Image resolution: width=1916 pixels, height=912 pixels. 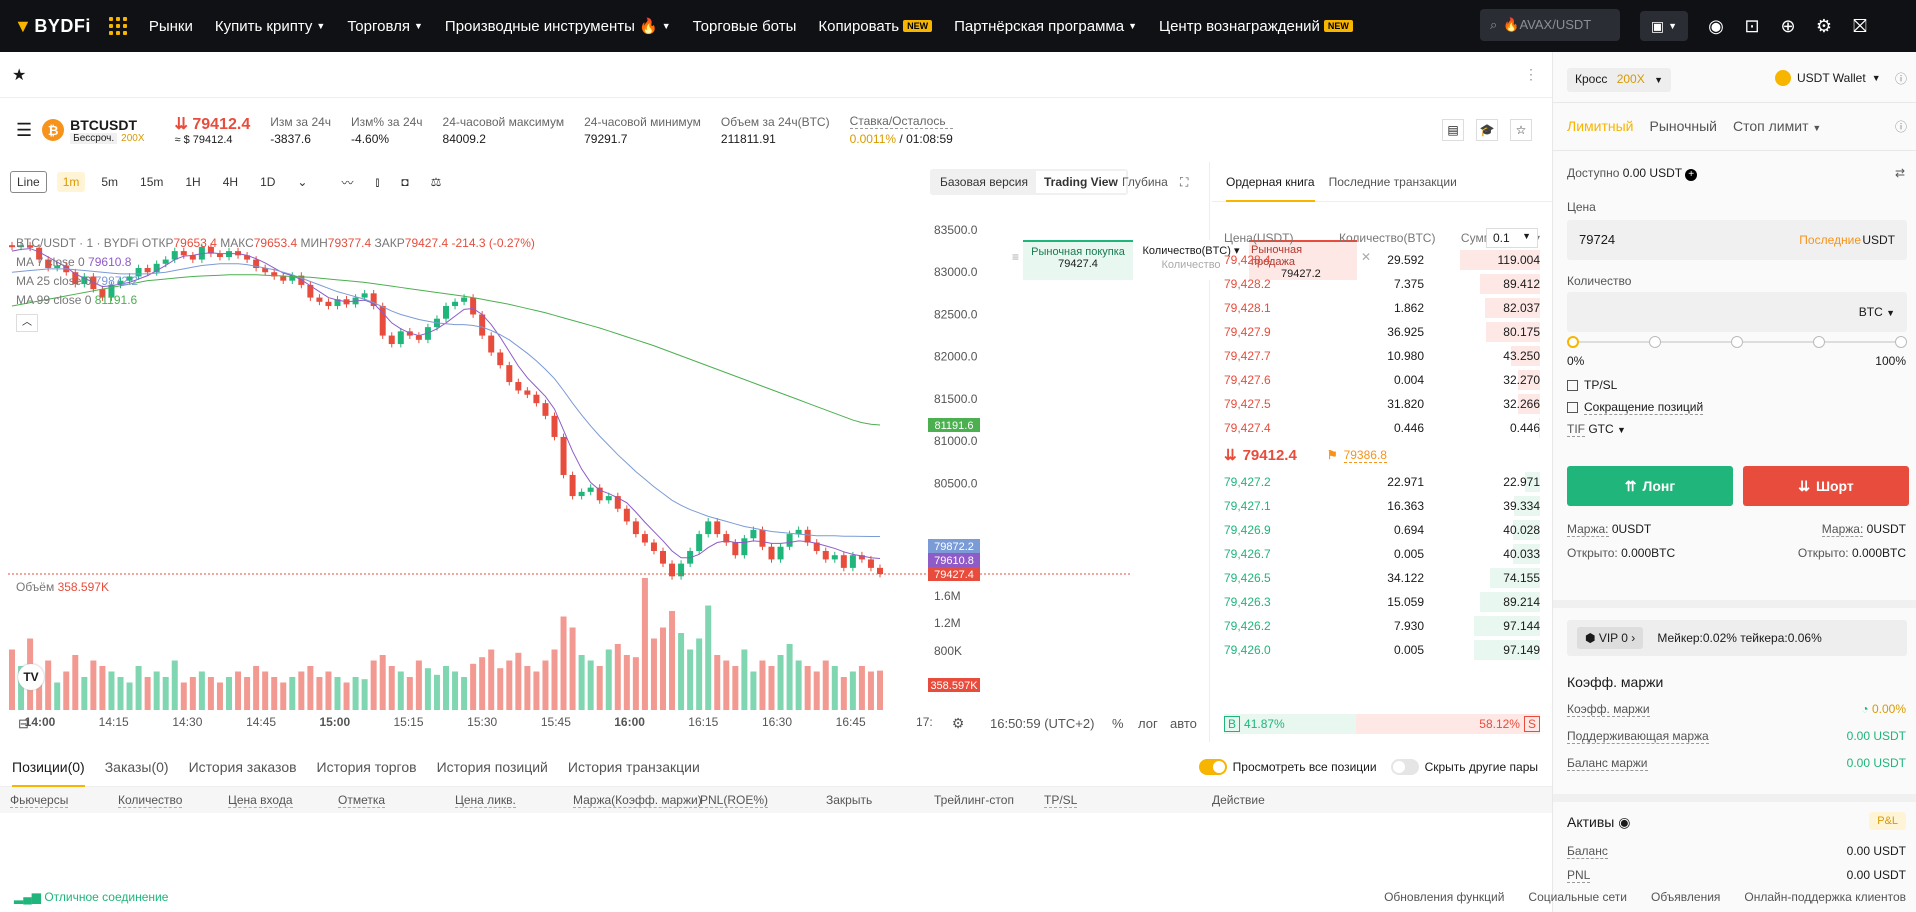 What do you see at coordinates (1382, 308) in the screenshot?
I see `orderbook-row: 79,428.1 1.862 82.037` at bounding box center [1382, 308].